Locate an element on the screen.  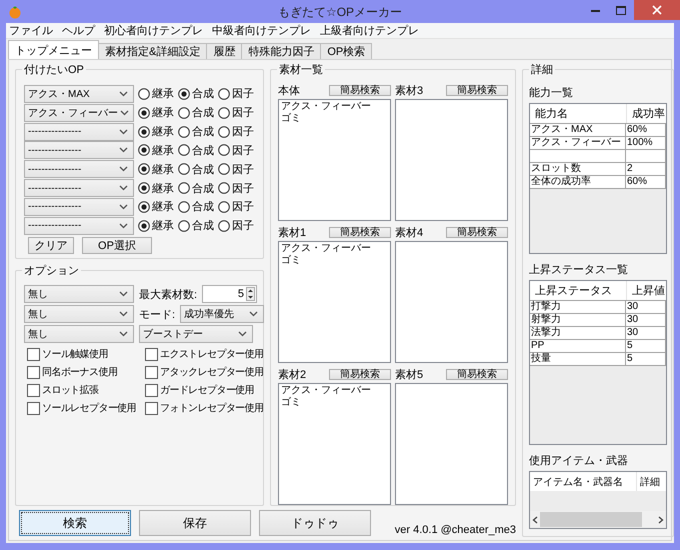
action-button: ドゥドゥ is located at coordinates (314, 523).